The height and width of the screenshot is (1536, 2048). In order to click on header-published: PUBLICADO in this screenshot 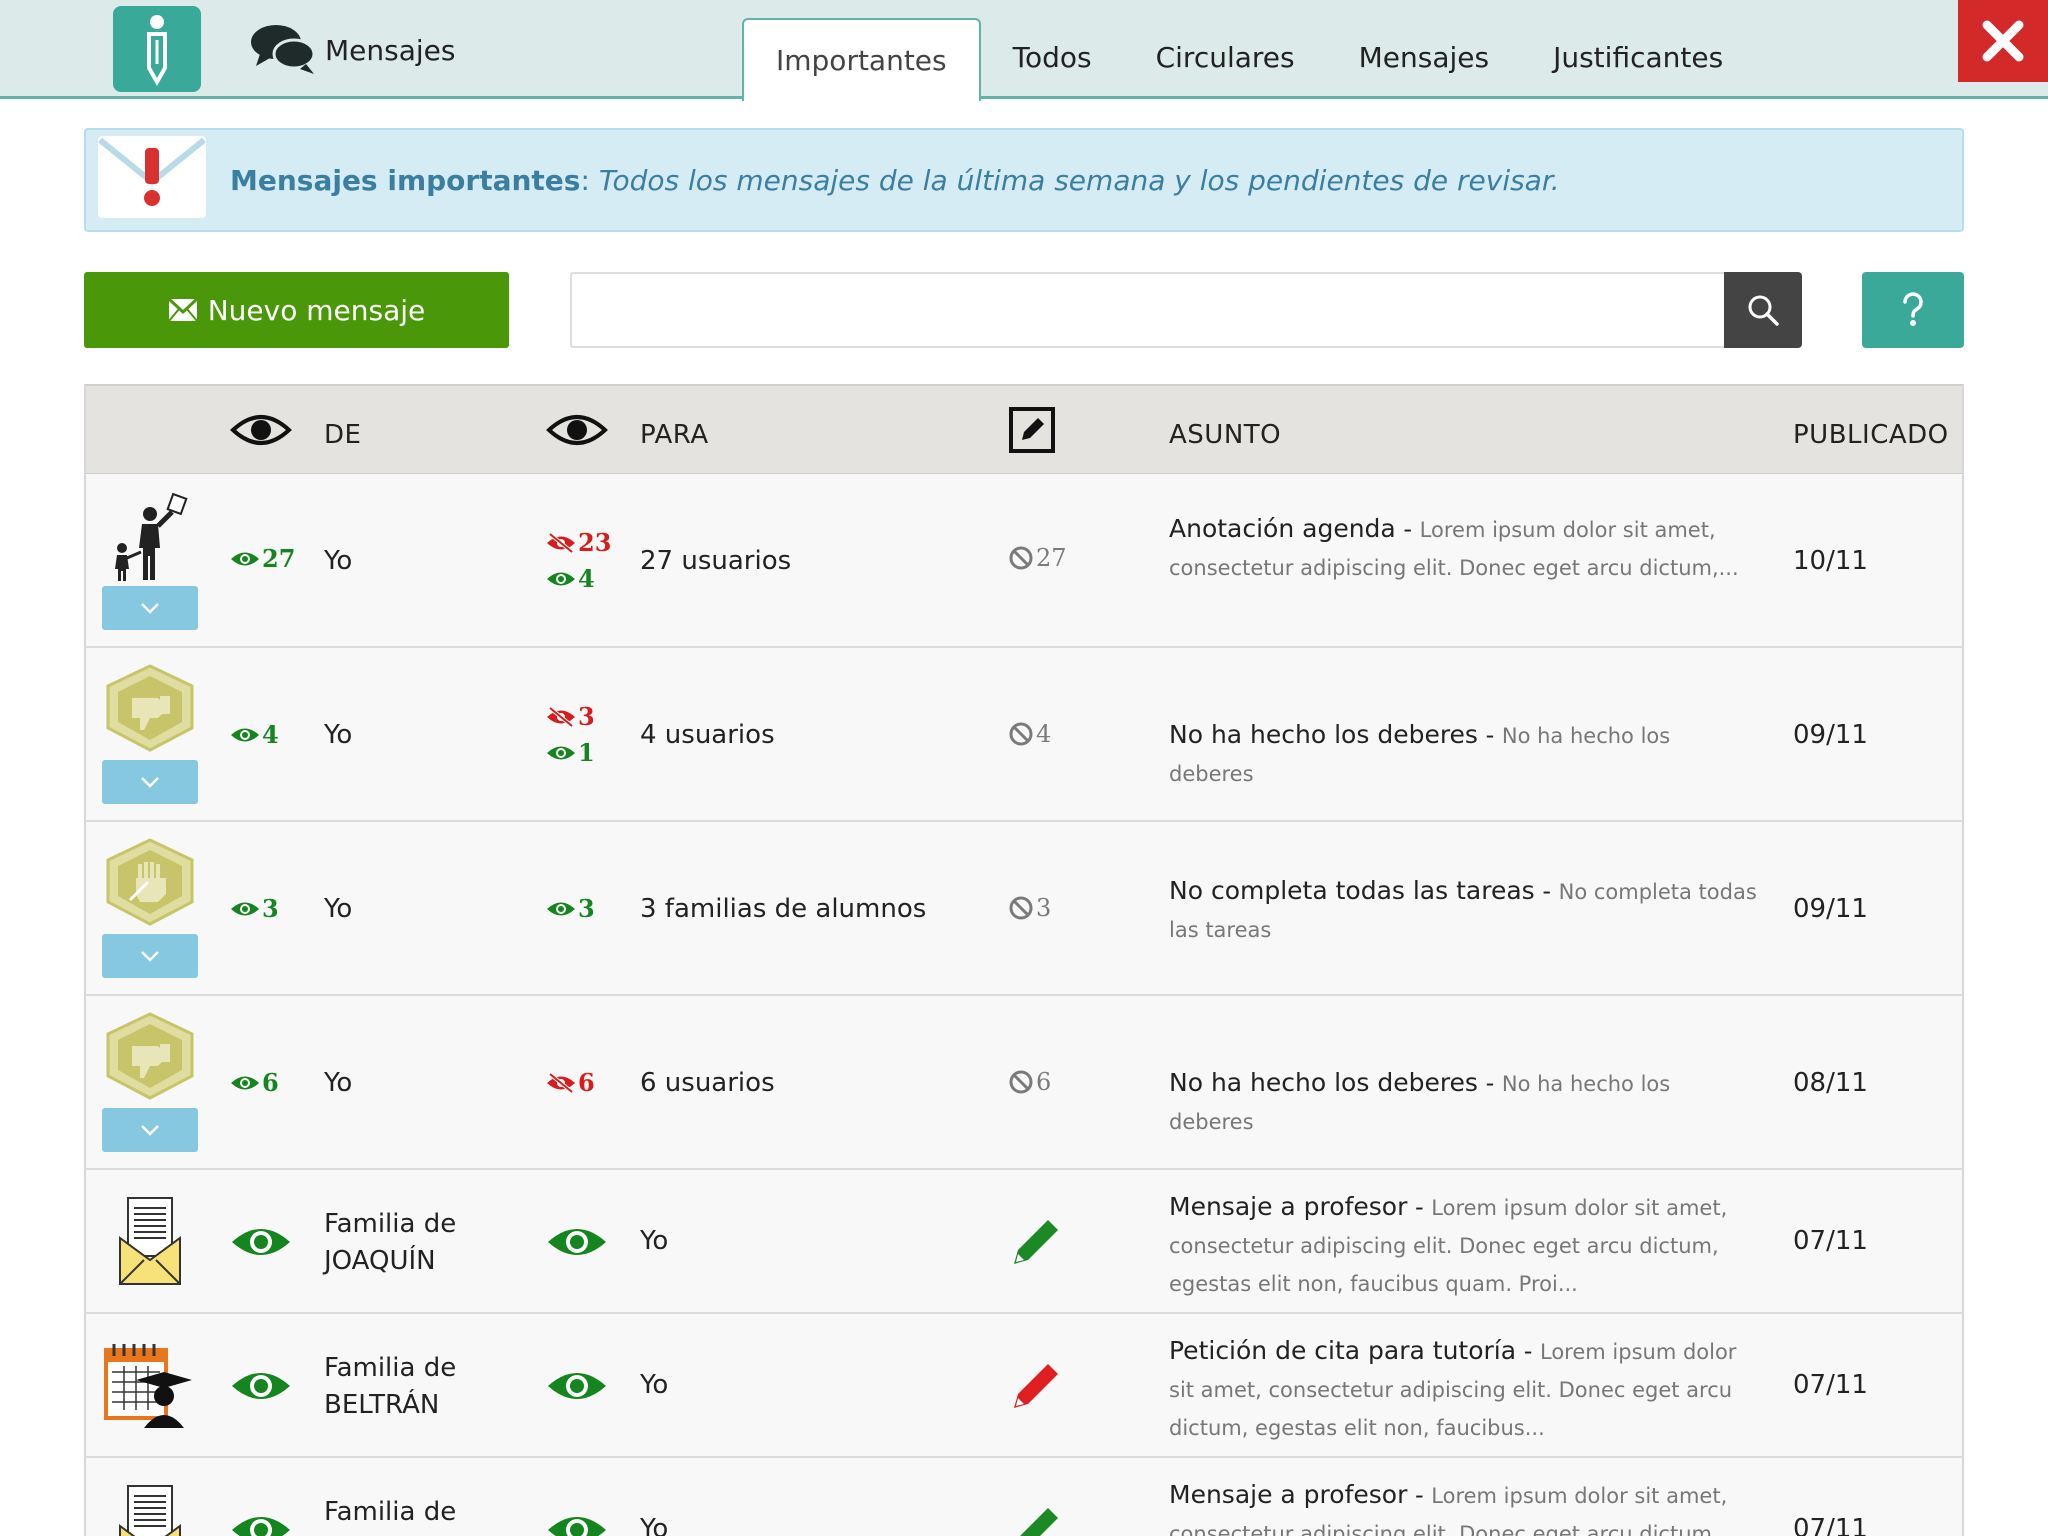, I will do `click(1871, 435)`.